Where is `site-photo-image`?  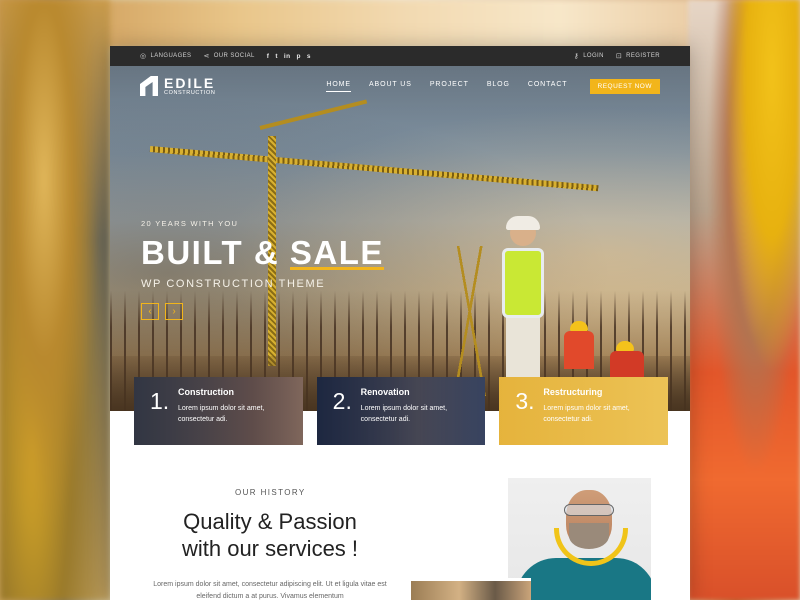
site-photo-image is located at coordinates (471, 589).